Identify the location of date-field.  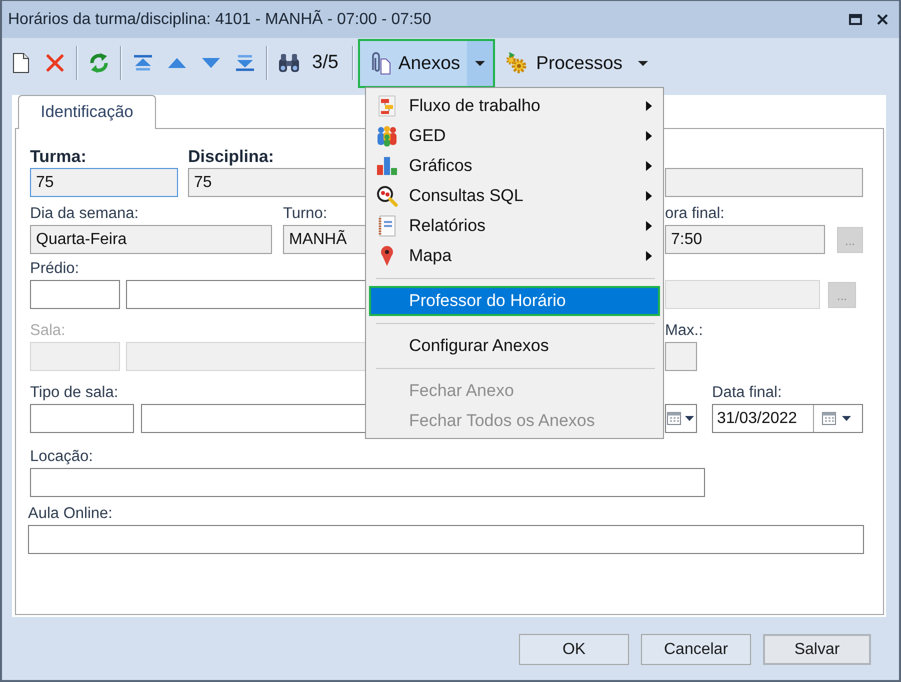
(681, 418).